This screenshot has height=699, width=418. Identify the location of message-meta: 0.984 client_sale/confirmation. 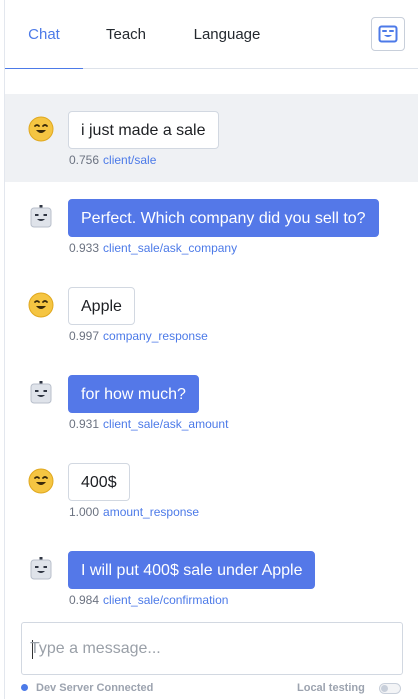
(148, 600).